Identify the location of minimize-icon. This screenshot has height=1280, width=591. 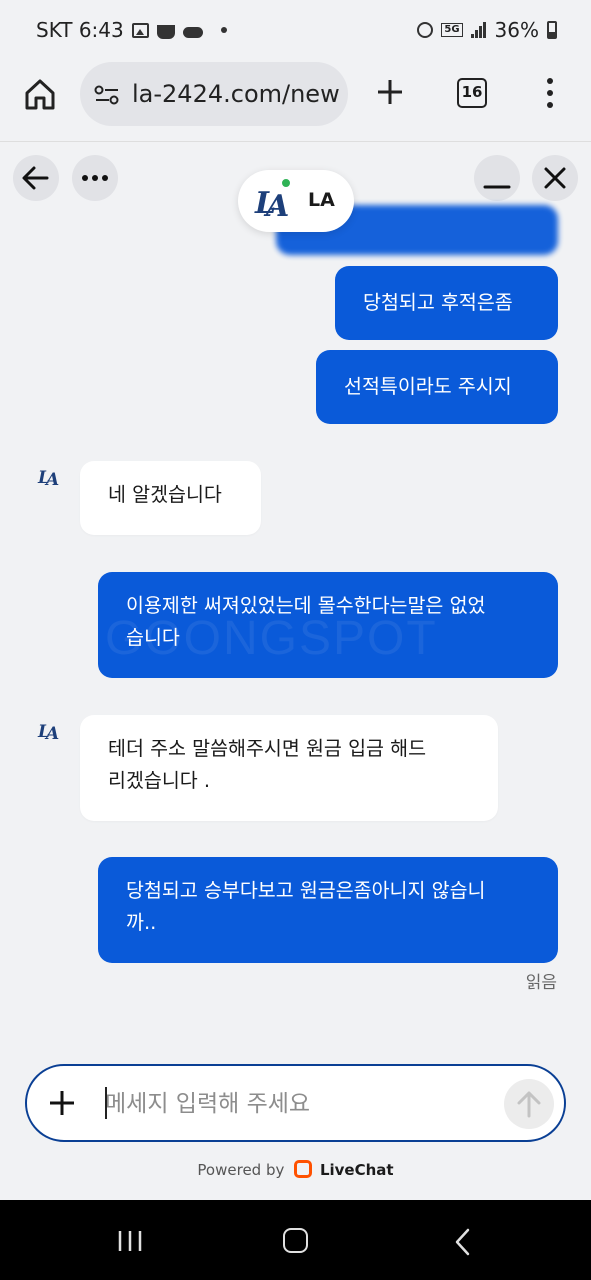
(497, 187).